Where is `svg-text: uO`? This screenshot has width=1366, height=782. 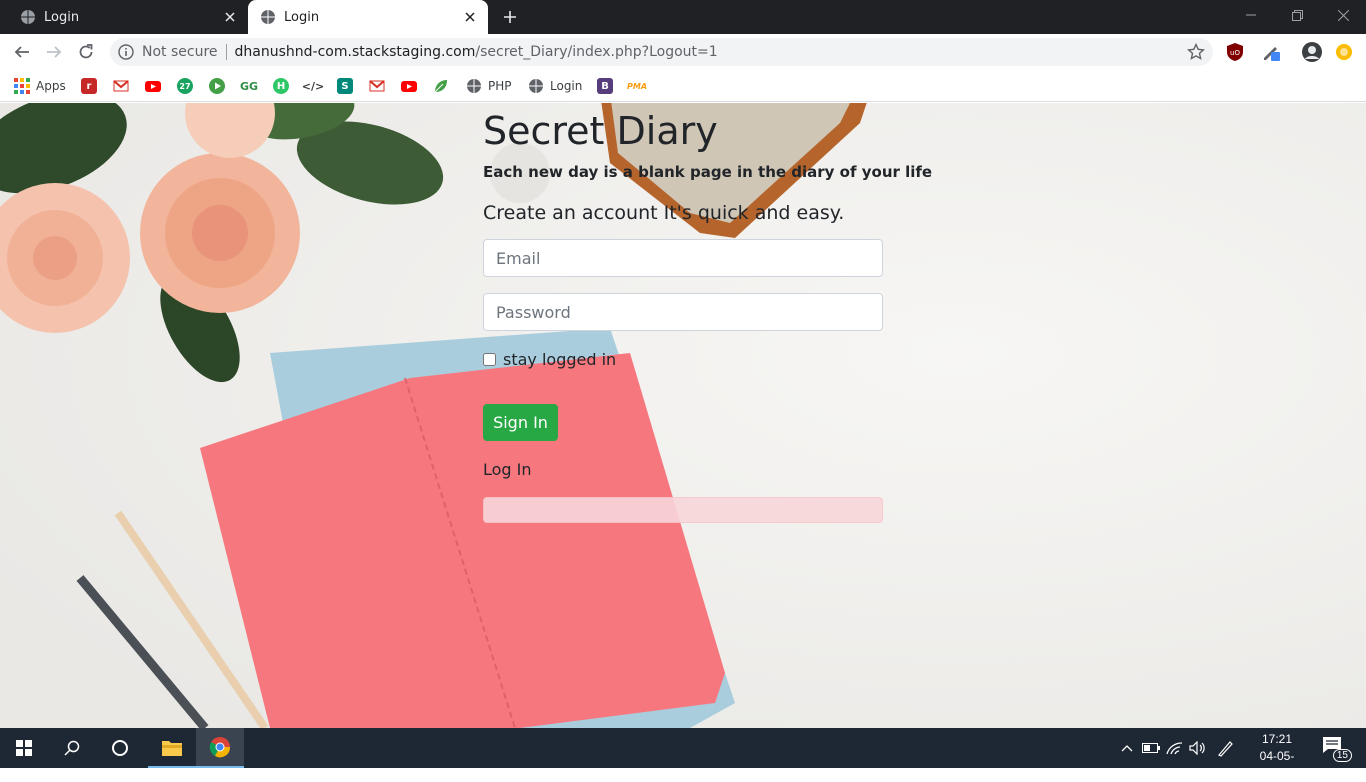 svg-text: uO is located at coordinates (1235, 53).